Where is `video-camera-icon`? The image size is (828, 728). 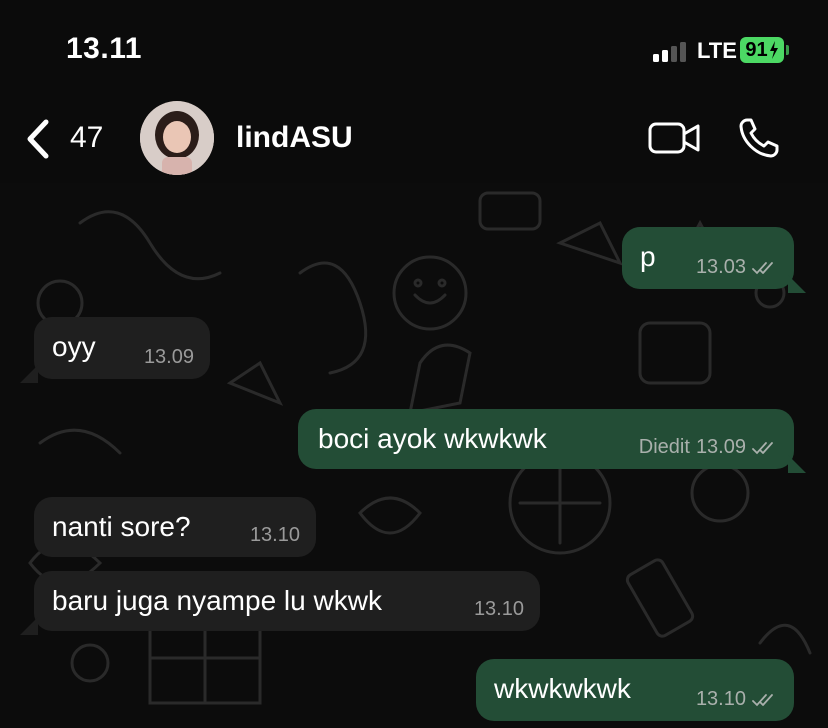
video-camera-icon is located at coordinates (674, 138).